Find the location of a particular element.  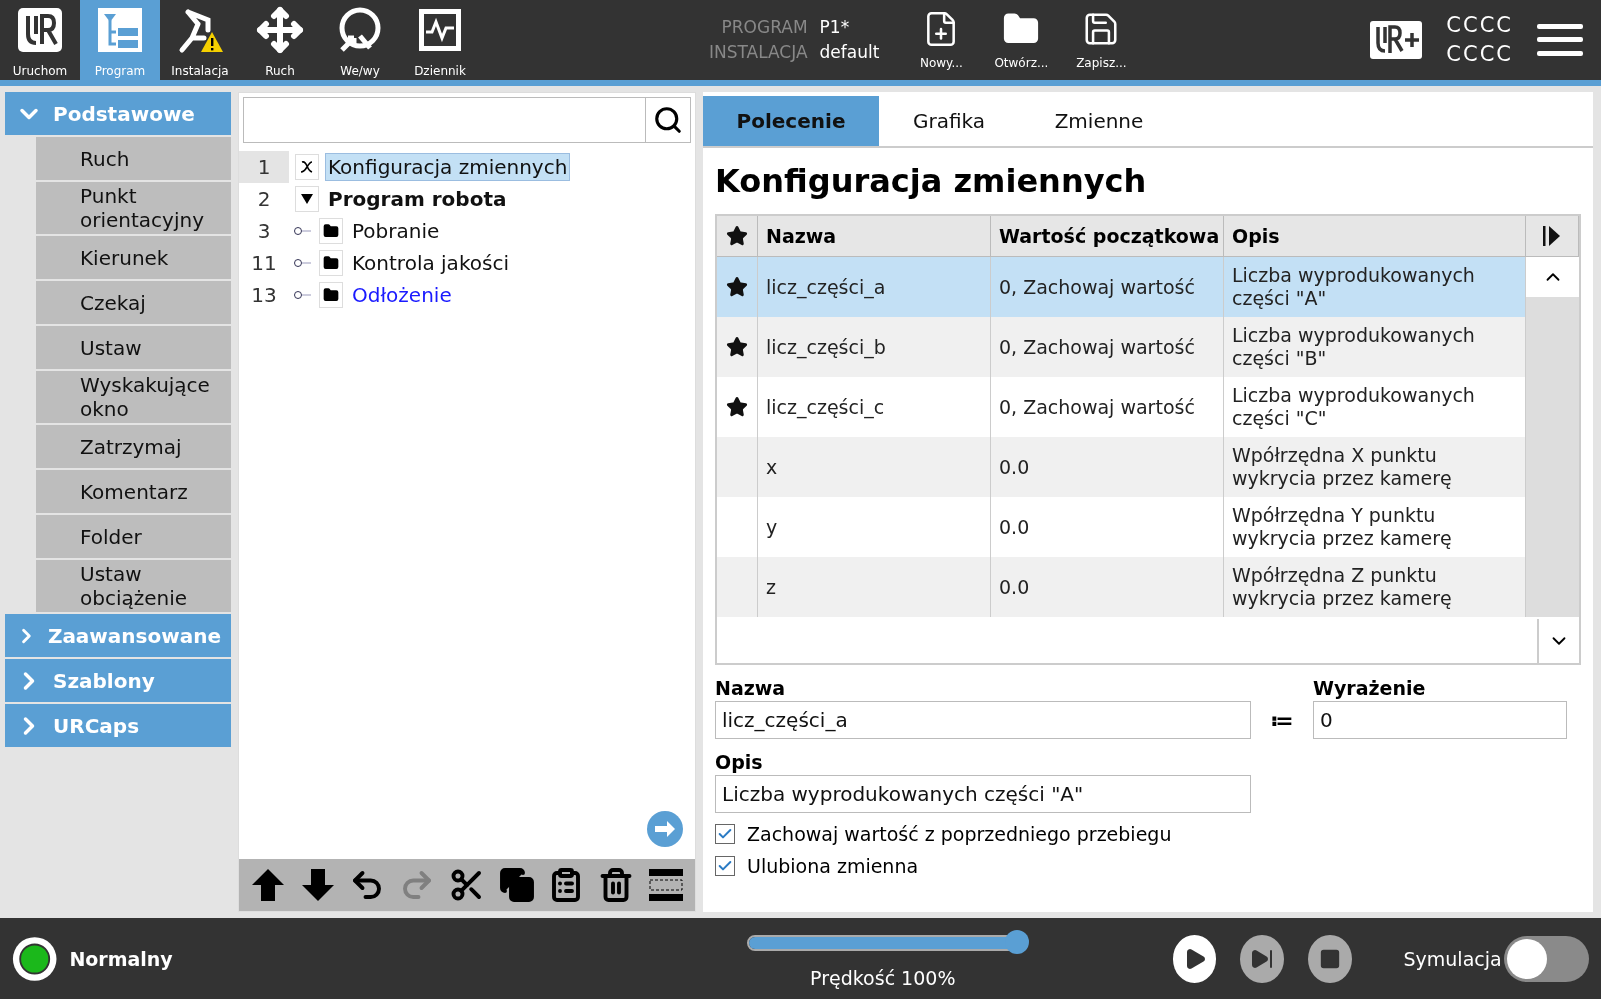

line-number: 11 is located at coordinates (264, 263).